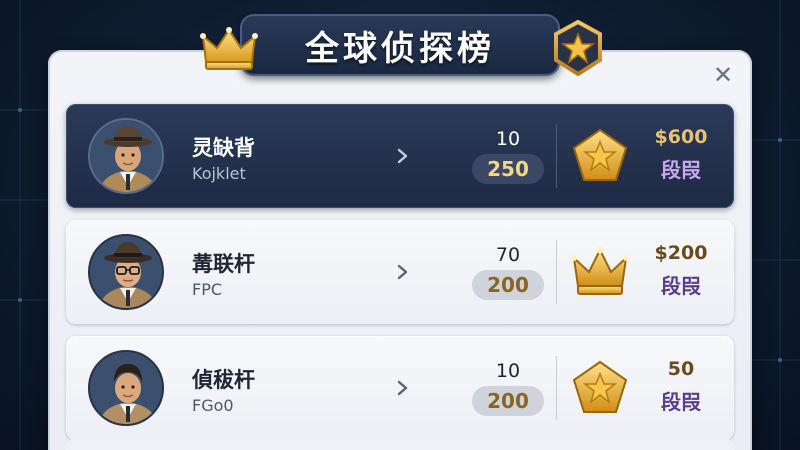 The height and width of the screenshot is (450, 800). What do you see at coordinates (508, 255) in the screenshot?
I see `score-top-value: 70` at bounding box center [508, 255].